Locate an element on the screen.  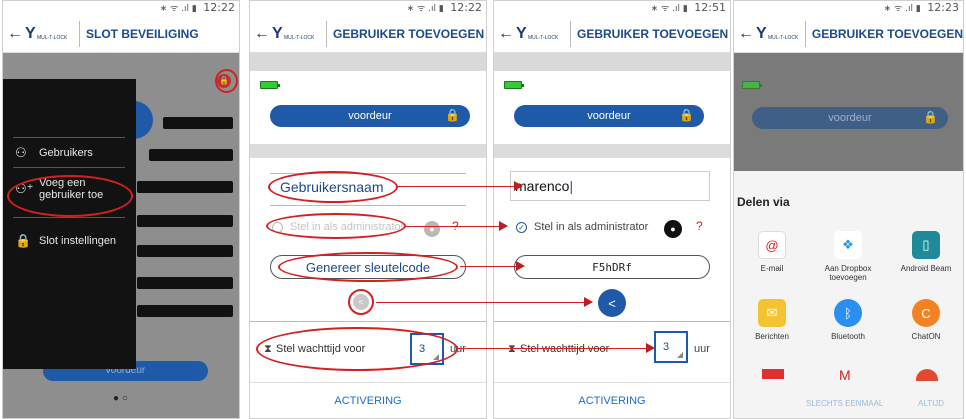
app-label: E-mail is located at coordinates (772, 268).